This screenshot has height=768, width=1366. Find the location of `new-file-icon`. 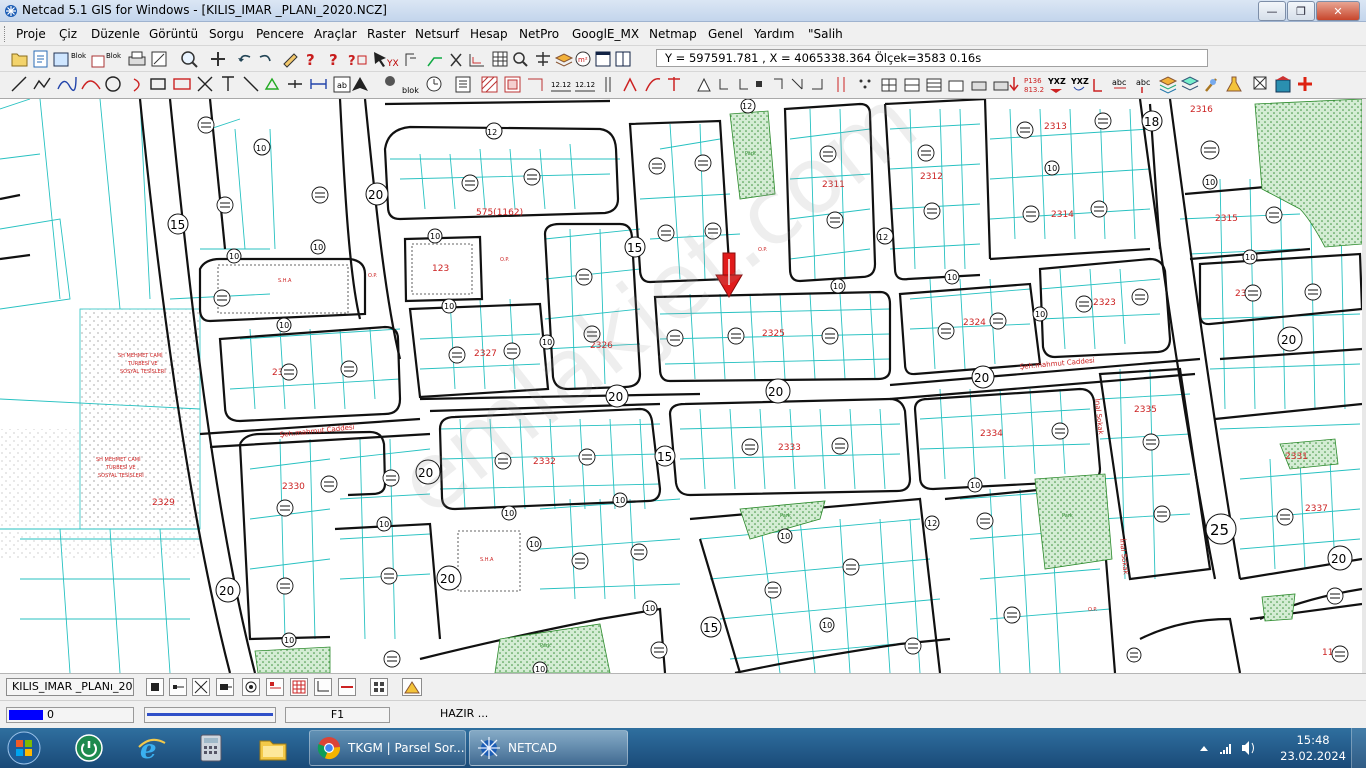

new-file-icon is located at coordinates (40, 59).